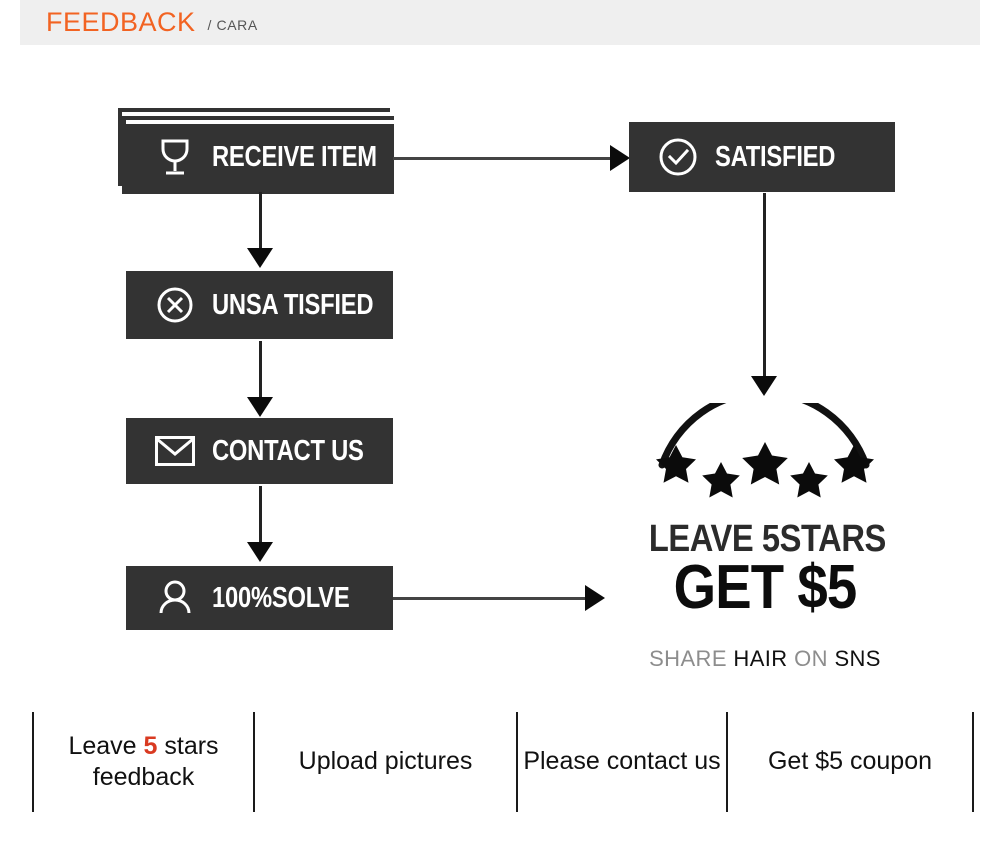  Describe the element at coordinates (175, 157) in the screenshot. I see `wine-glass-icon` at that location.